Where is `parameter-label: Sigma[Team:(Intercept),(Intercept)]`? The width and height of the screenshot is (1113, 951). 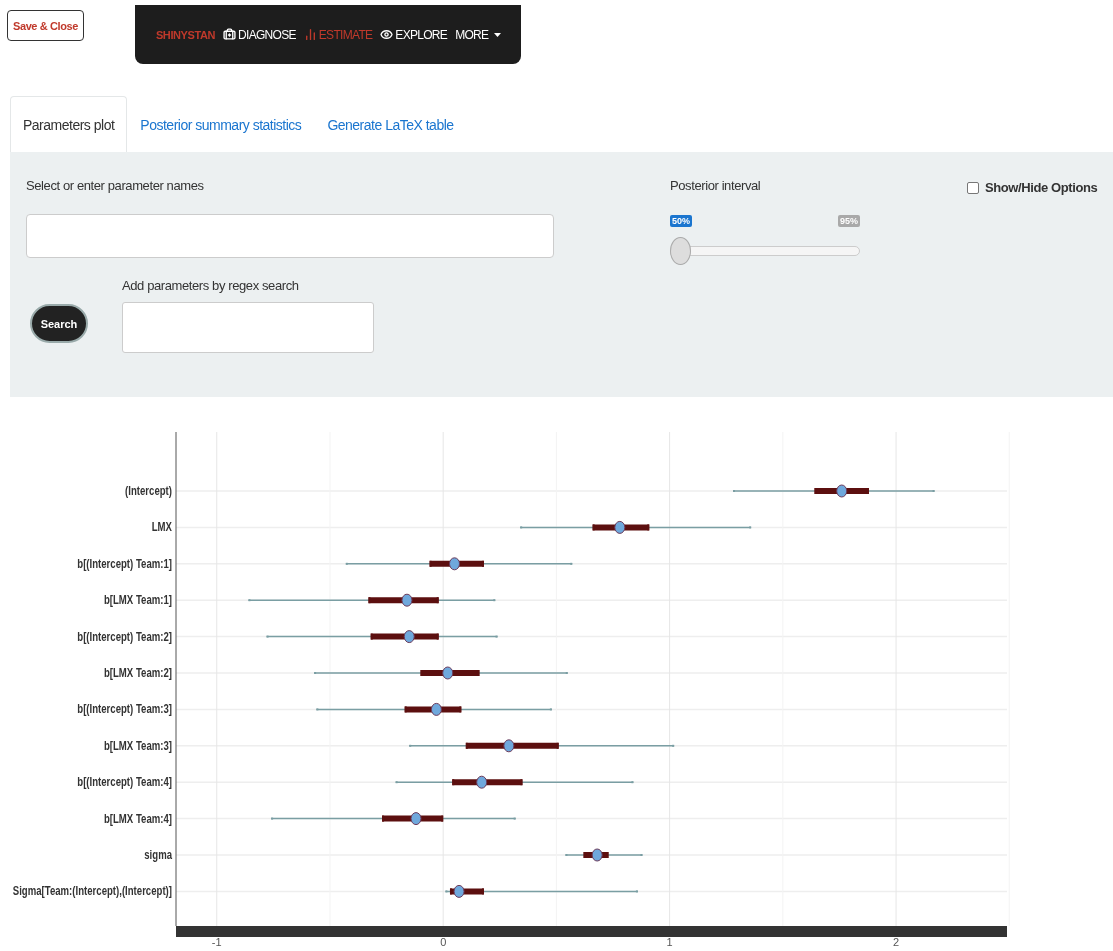 parameter-label: Sigma[Team:(Intercept),(Intercept)] is located at coordinates (92, 891).